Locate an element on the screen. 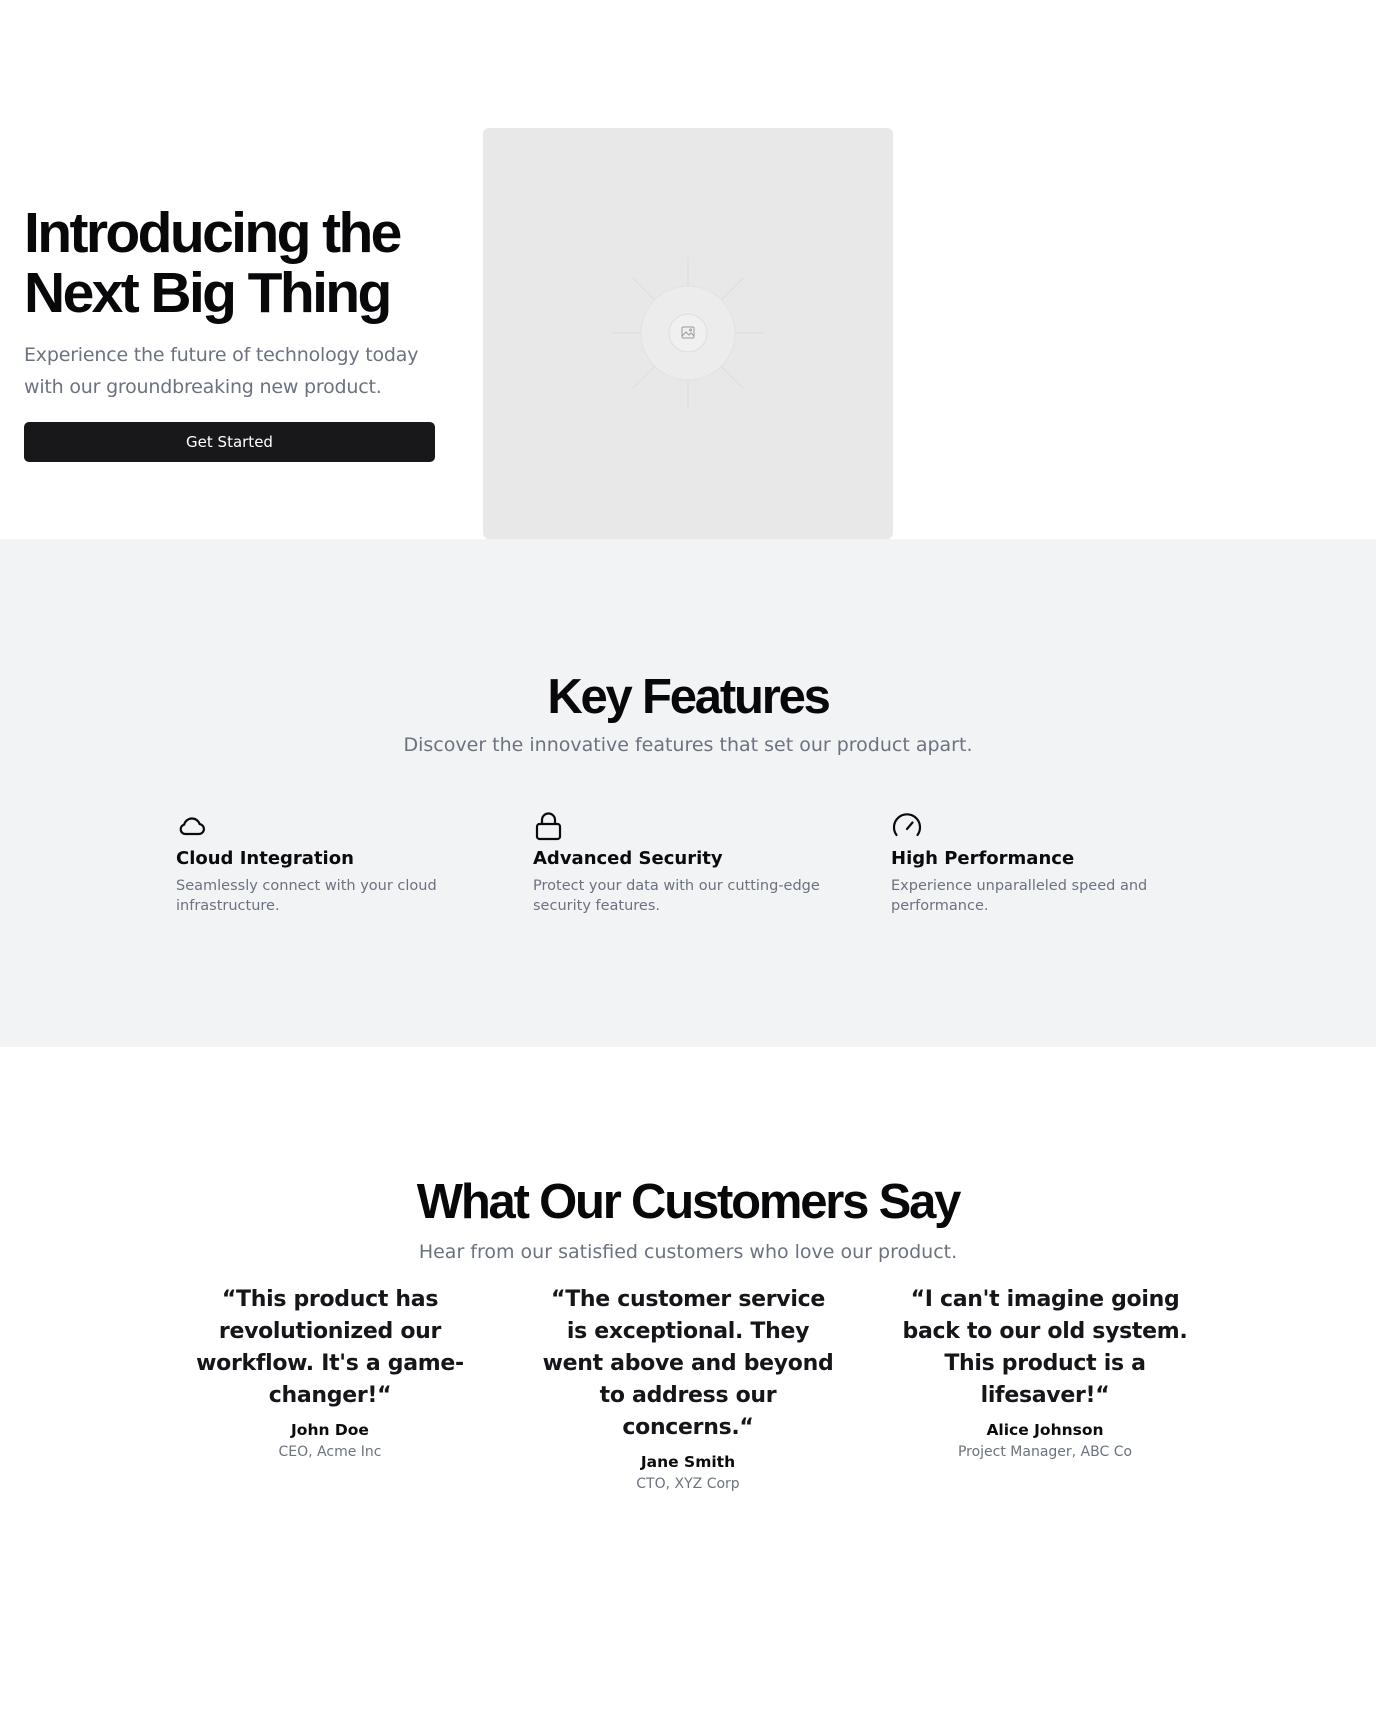 The width and height of the screenshot is (1376, 1716). lock-icon is located at coordinates (548, 826).